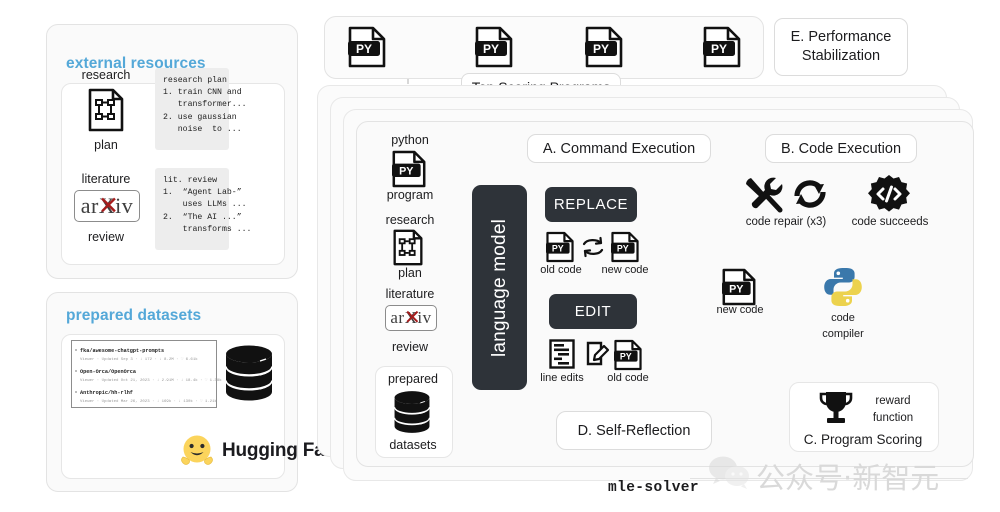 The width and height of the screenshot is (1000, 512). I want to click on replace-old-code-label: old code, so click(561, 270).